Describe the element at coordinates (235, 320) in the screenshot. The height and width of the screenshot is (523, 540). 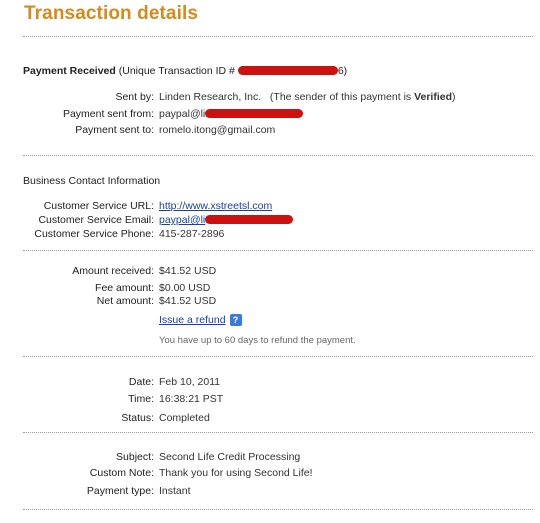
I see `help-icon: ?` at that location.